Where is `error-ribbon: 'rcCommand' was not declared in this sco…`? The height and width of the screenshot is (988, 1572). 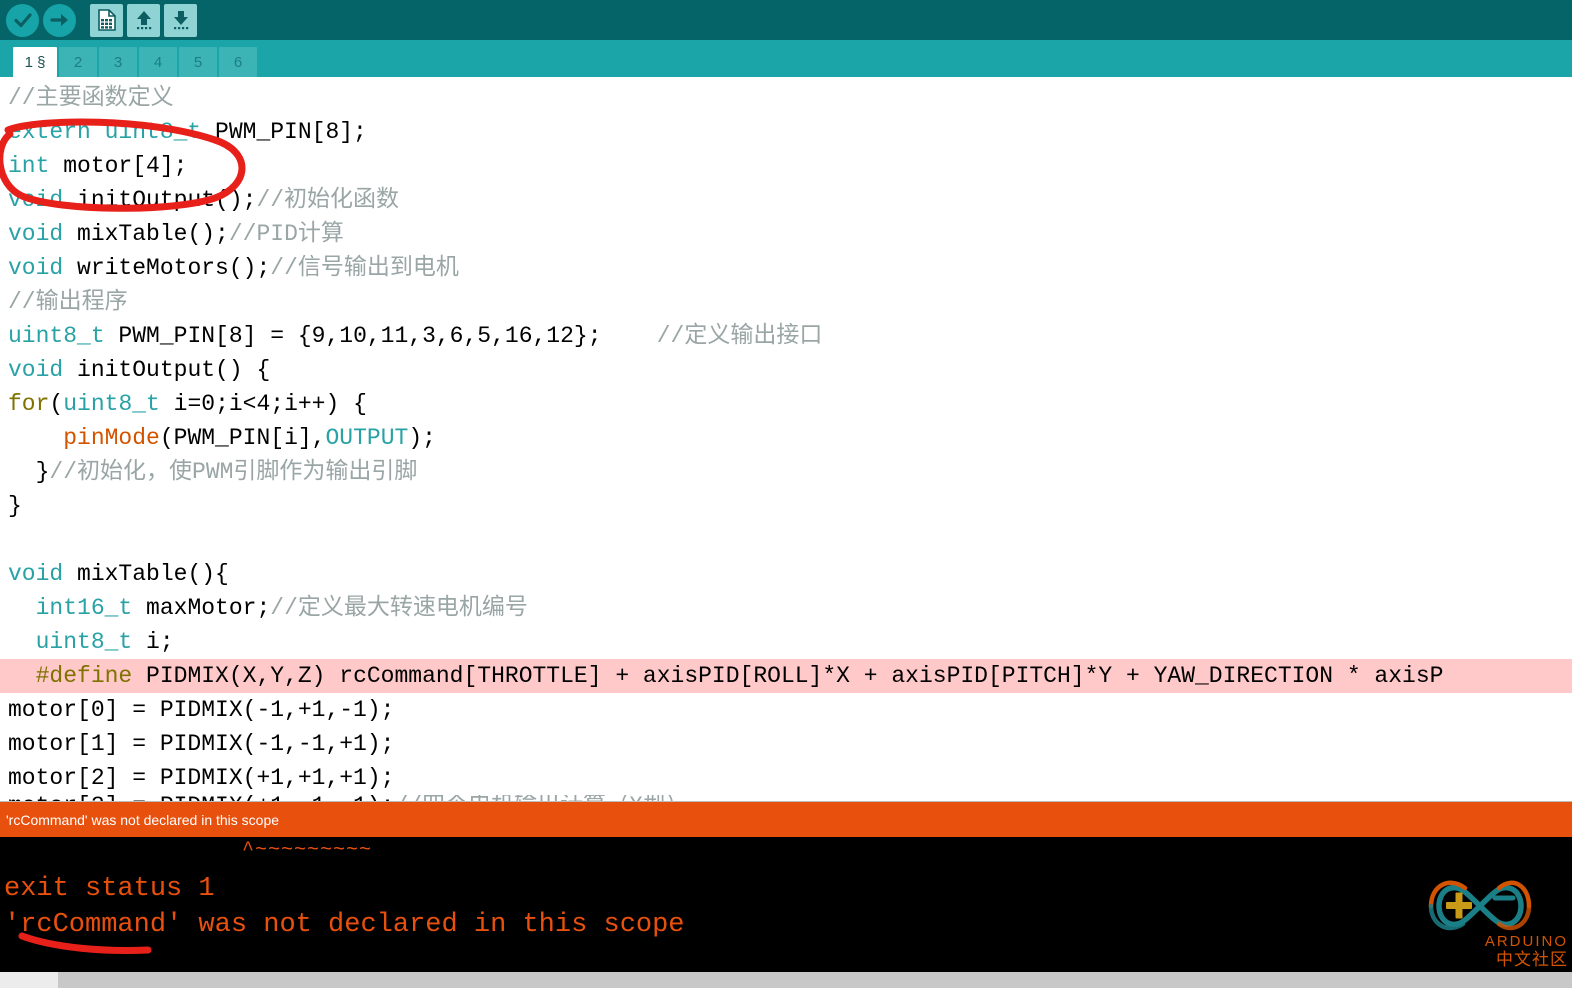 error-ribbon: 'rcCommand' was not declared in this sco… is located at coordinates (786, 819).